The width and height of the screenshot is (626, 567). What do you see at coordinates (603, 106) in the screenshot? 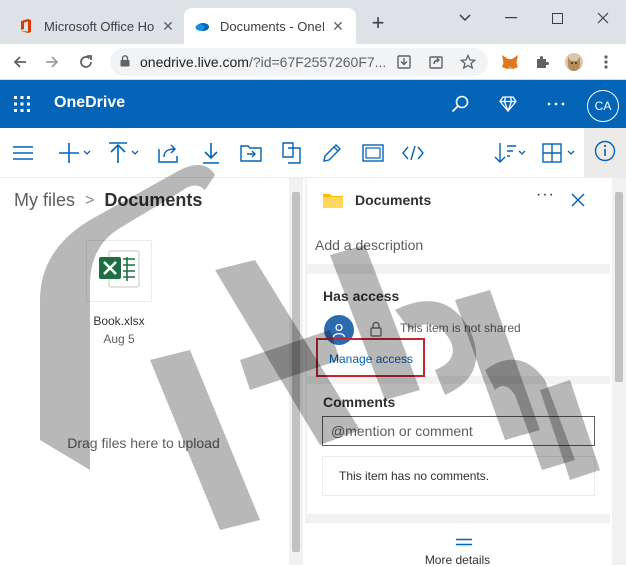
I see `account-avatar: CA` at bounding box center [603, 106].